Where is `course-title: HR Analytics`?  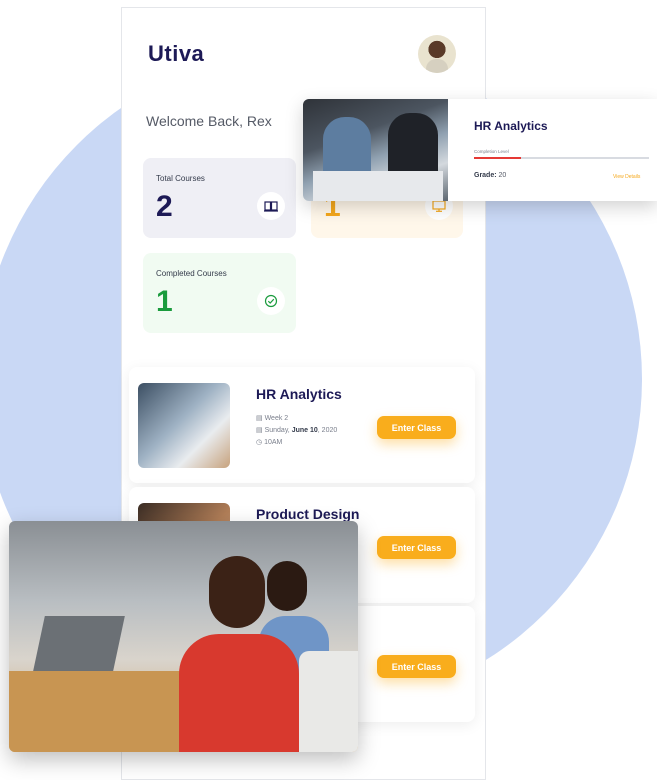
course-title: HR Analytics is located at coordinates (299, 394).